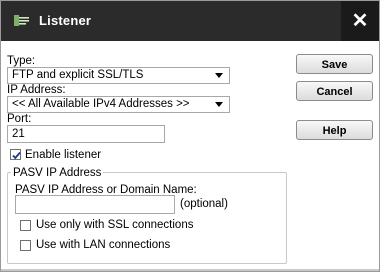 Image resolution: width=380 pixels, height=272 pixels. I want to click on enable-listener-label: Enable listener, so click(63, 155).